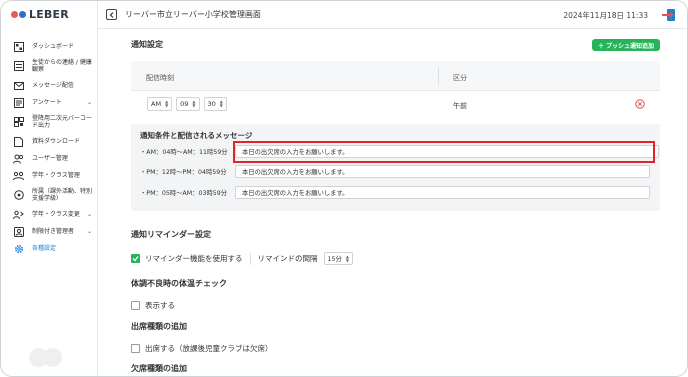 This screenshot has width=688, height=377. I want to click on logout-button, so click(669, 15).